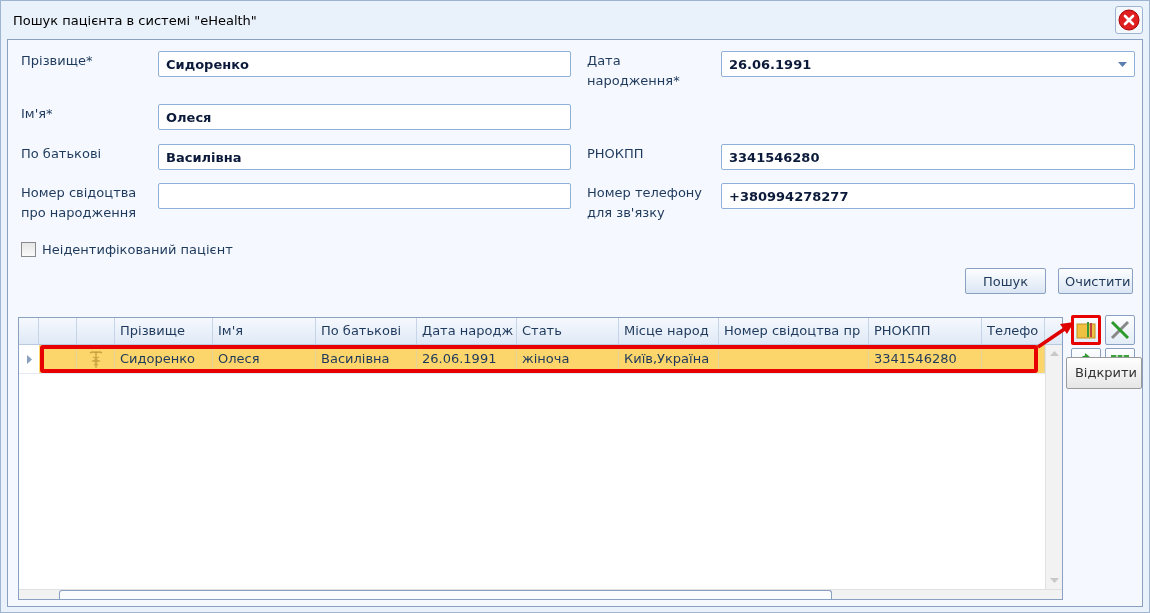 The height and width of the screenshot is (613, 1150). Describe the element at coordinates (1103, 373) in the screenshot. I see `tooltip: Відкрити` at that location.